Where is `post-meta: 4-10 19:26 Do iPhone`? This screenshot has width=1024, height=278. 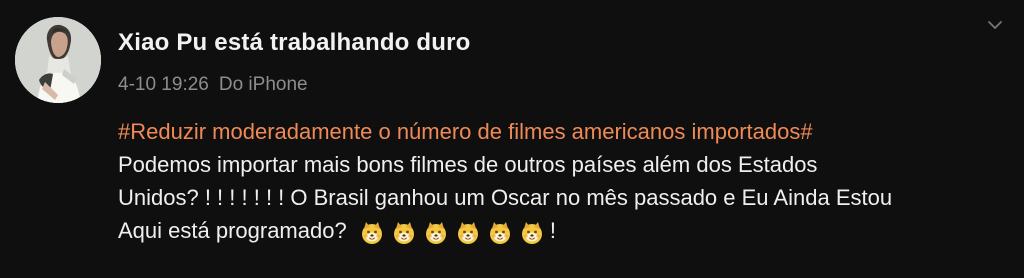
post-meta: 4-10 19:26 Do iPhone is located at coordinates (213, 85).